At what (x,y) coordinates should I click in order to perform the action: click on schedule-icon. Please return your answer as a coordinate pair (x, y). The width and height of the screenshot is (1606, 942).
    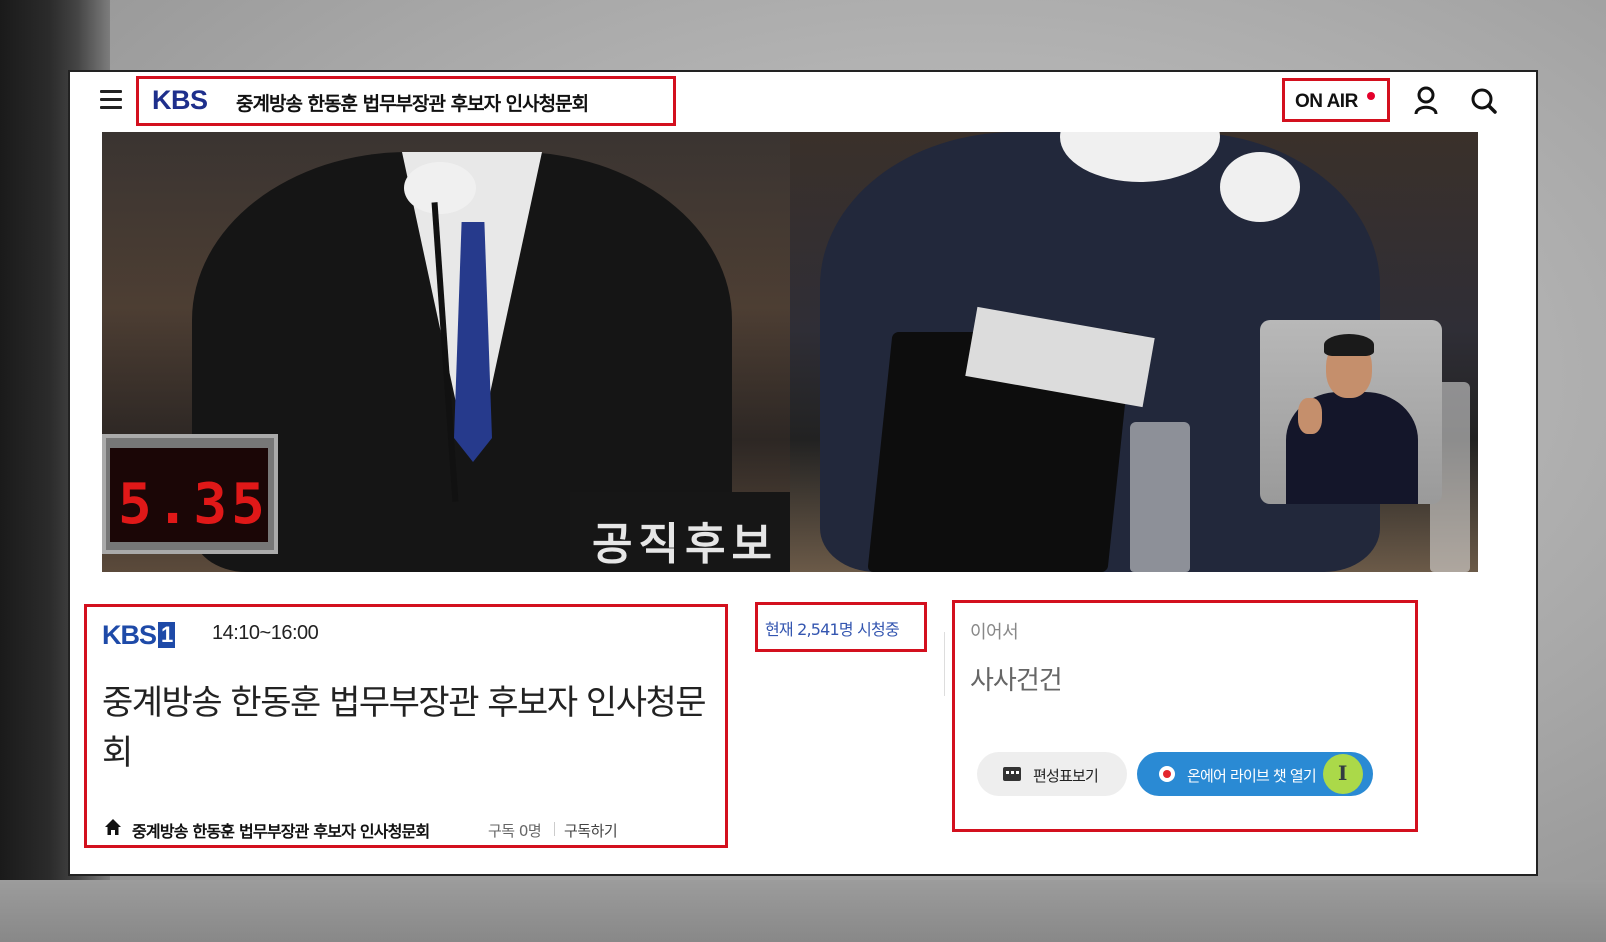
    Looking at the image, I should click on (1012, 774).